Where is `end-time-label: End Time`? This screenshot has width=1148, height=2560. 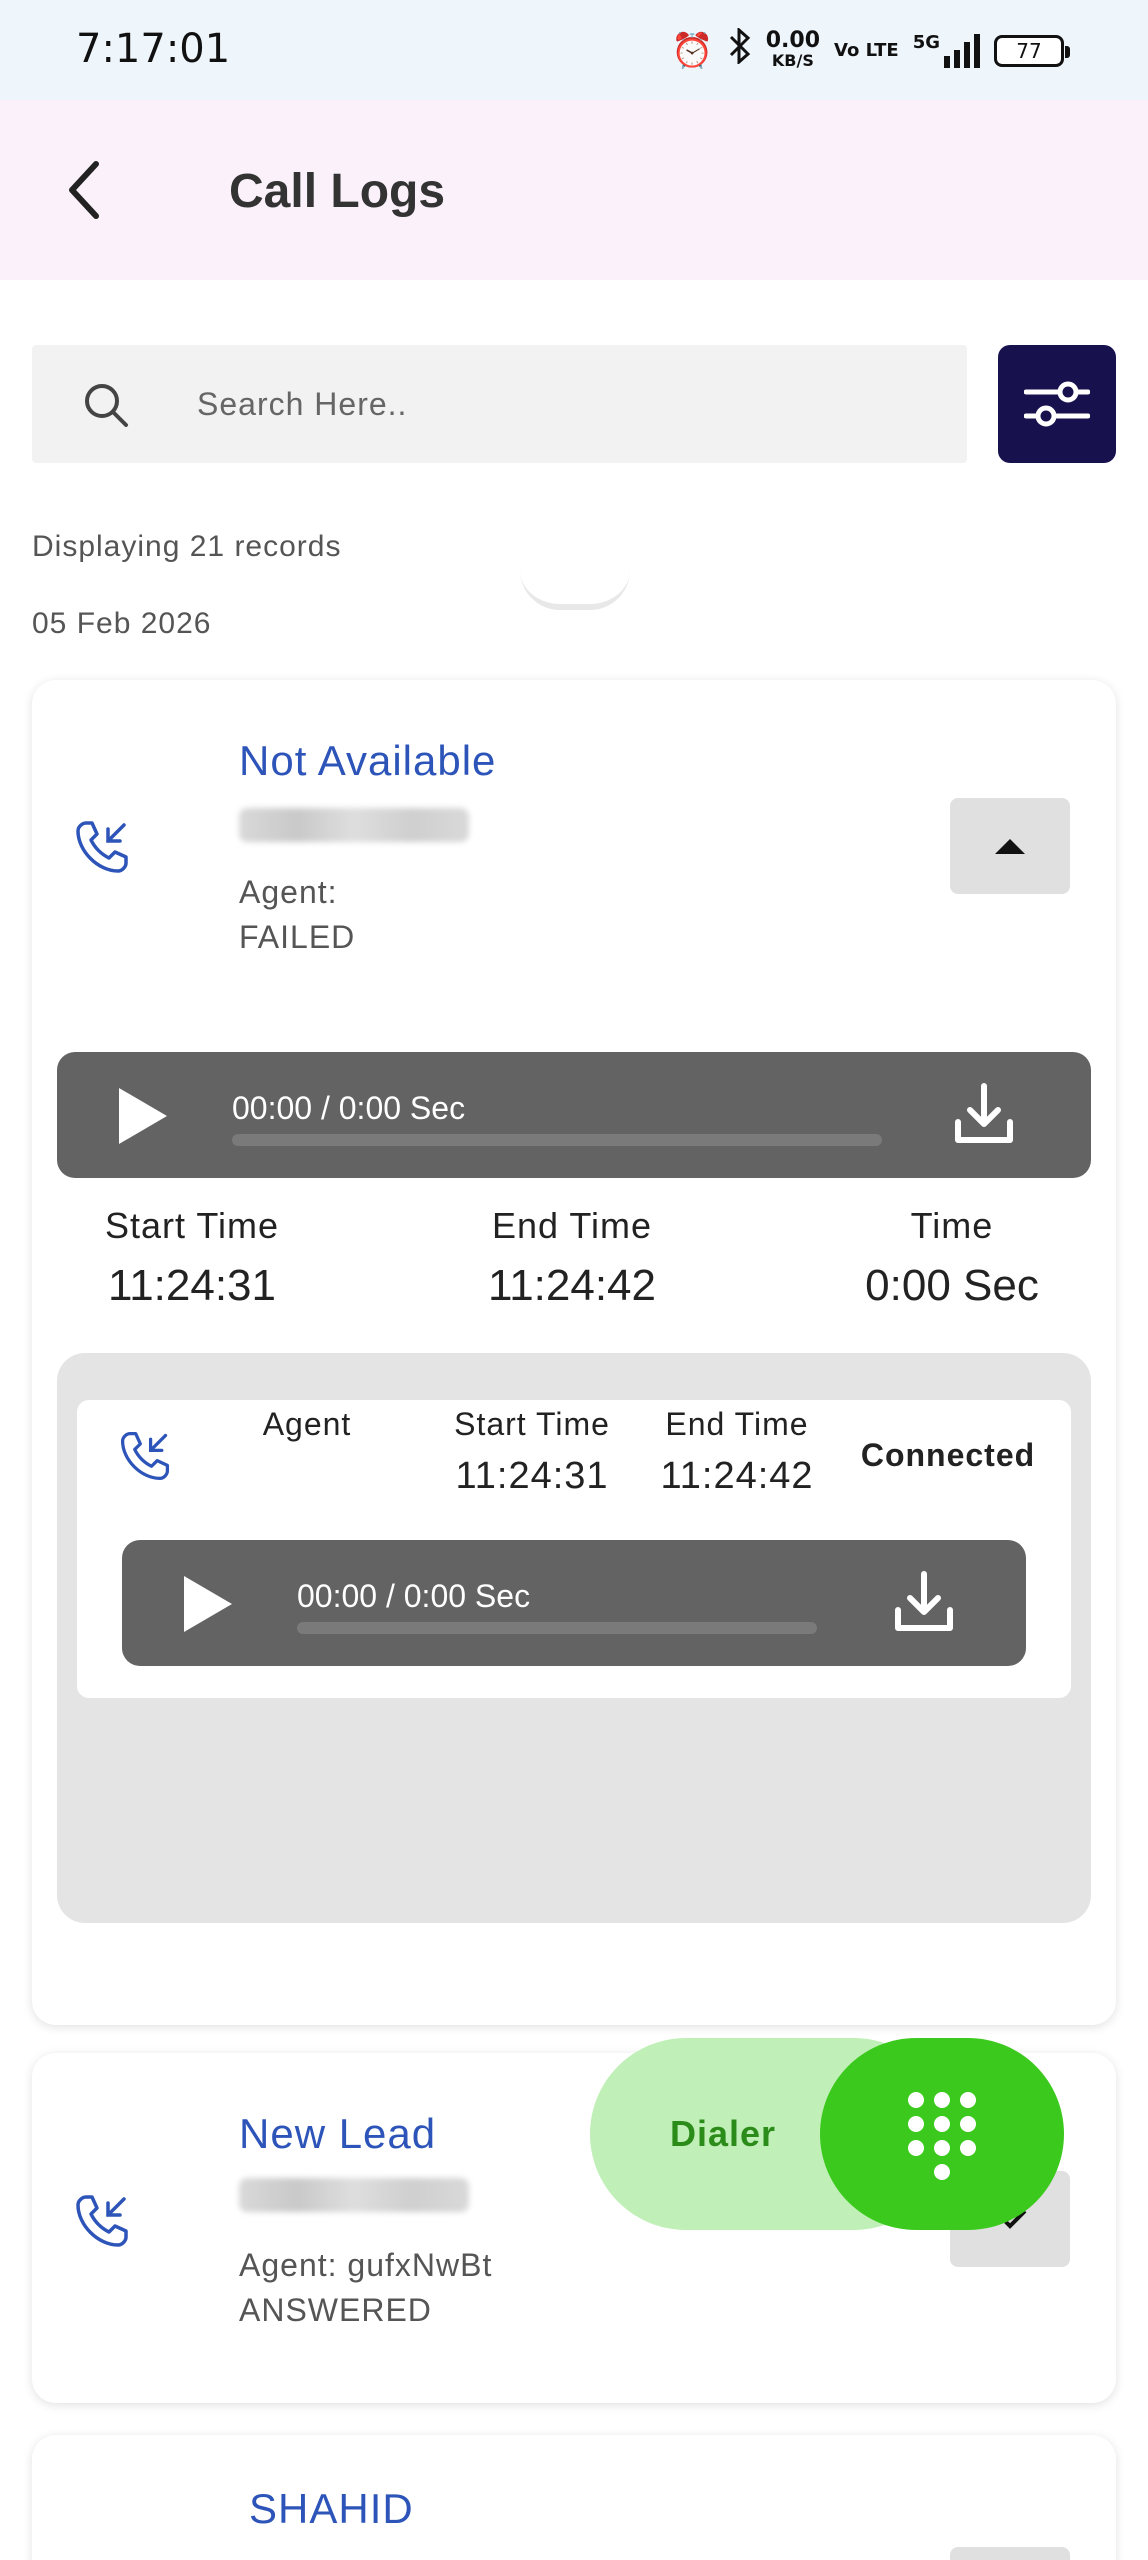 end-time-label: End Time is located at coordinates (572, 1225).